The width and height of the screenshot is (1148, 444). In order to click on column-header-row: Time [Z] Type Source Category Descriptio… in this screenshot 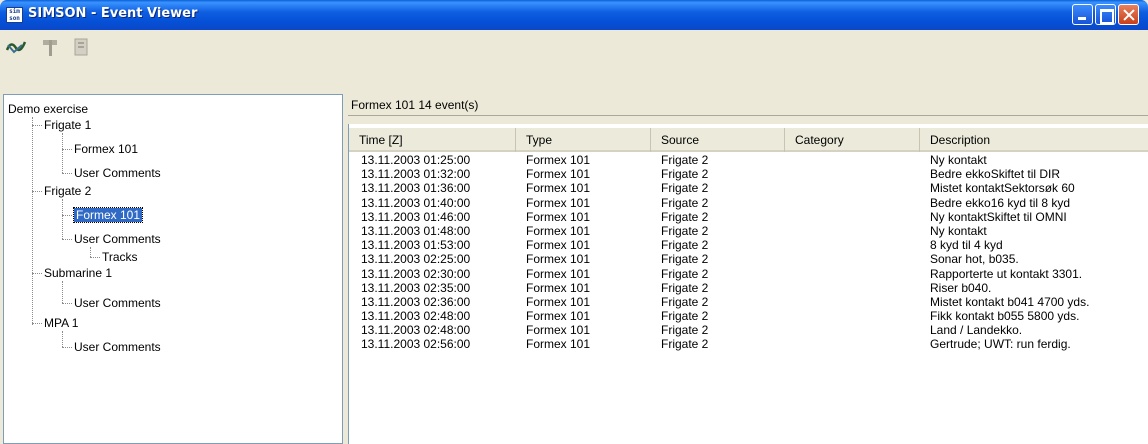, I will do `click(748, 140)`.